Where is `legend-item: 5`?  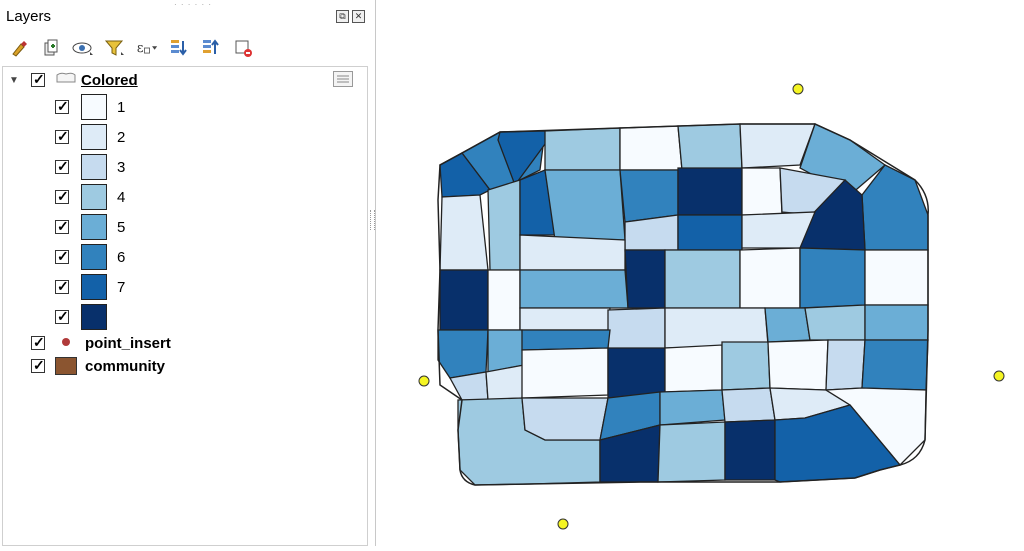
legend-item: 5 is located at coordinates (90, 227).